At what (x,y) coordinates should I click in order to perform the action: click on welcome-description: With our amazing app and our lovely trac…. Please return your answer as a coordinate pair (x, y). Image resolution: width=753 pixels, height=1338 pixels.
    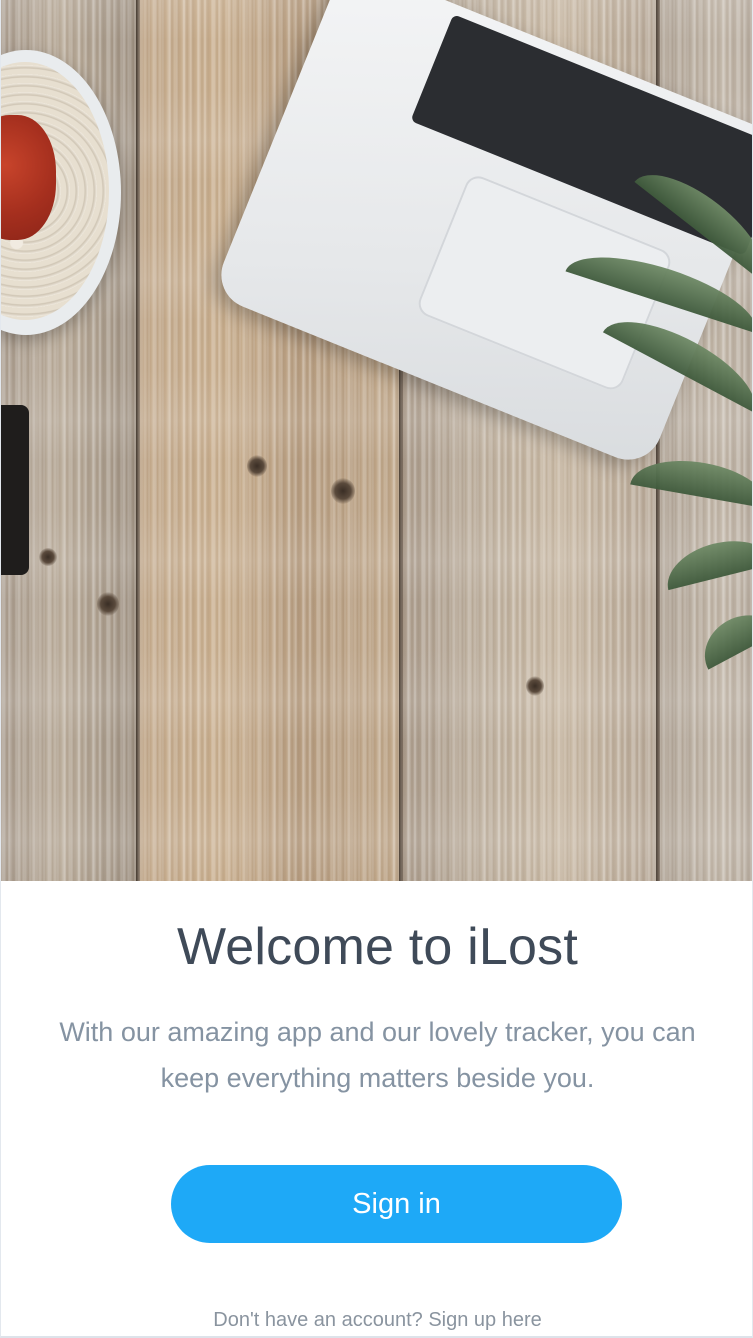
    Looking at the image, I should click on (377, 1055).